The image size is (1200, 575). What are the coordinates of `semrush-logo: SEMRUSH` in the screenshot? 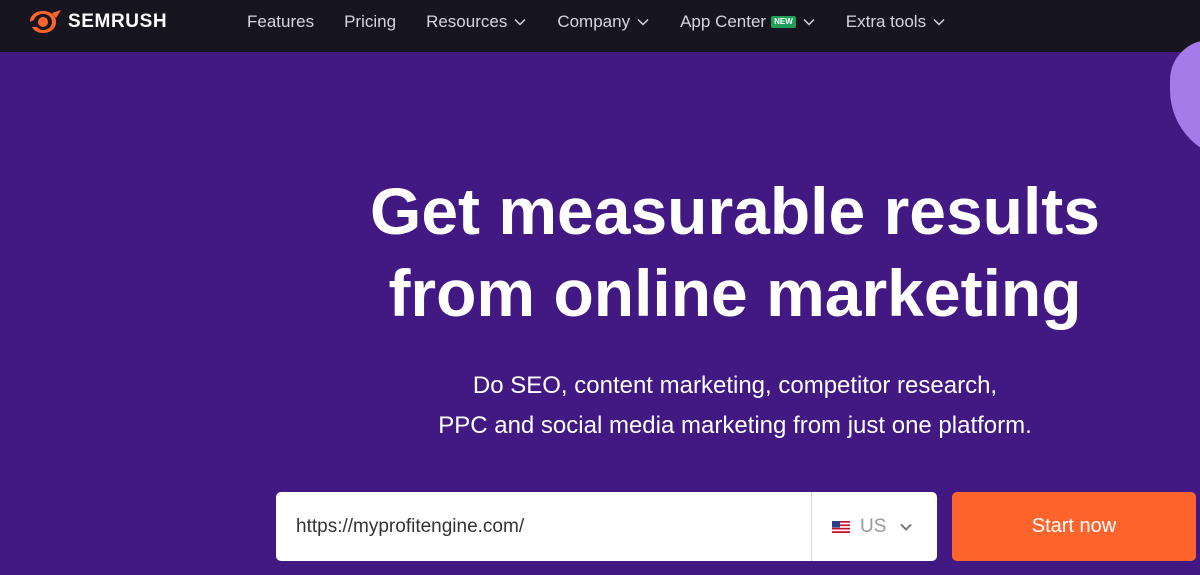 It's located at (97, 22).